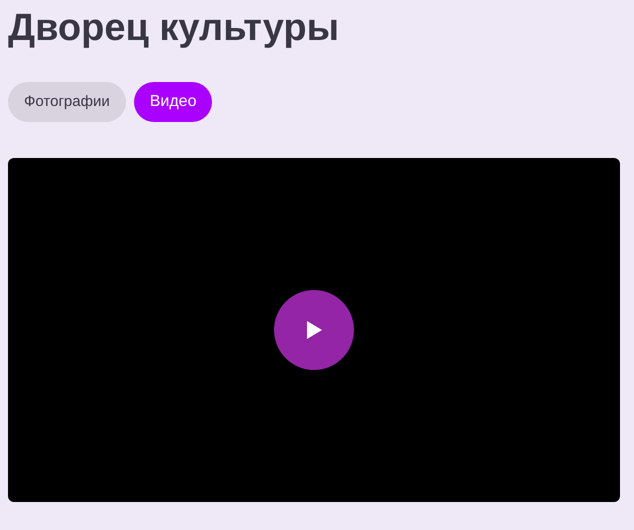 The height and width of the screenshot is (530, 634). What do you see at coordinates (67, 102) in the screenshot?
I see `tab: Фотографии` at bounding box center [67, 102].